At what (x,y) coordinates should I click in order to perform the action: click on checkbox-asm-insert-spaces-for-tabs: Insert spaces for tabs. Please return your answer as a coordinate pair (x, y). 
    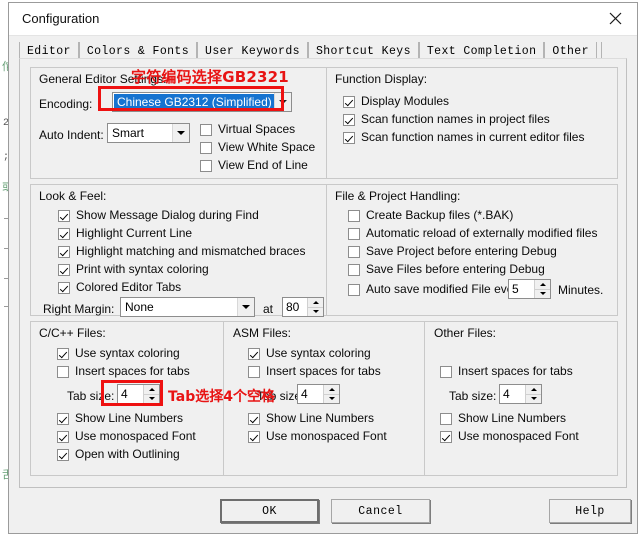
    Looking at the image, I should click on (314, 371).